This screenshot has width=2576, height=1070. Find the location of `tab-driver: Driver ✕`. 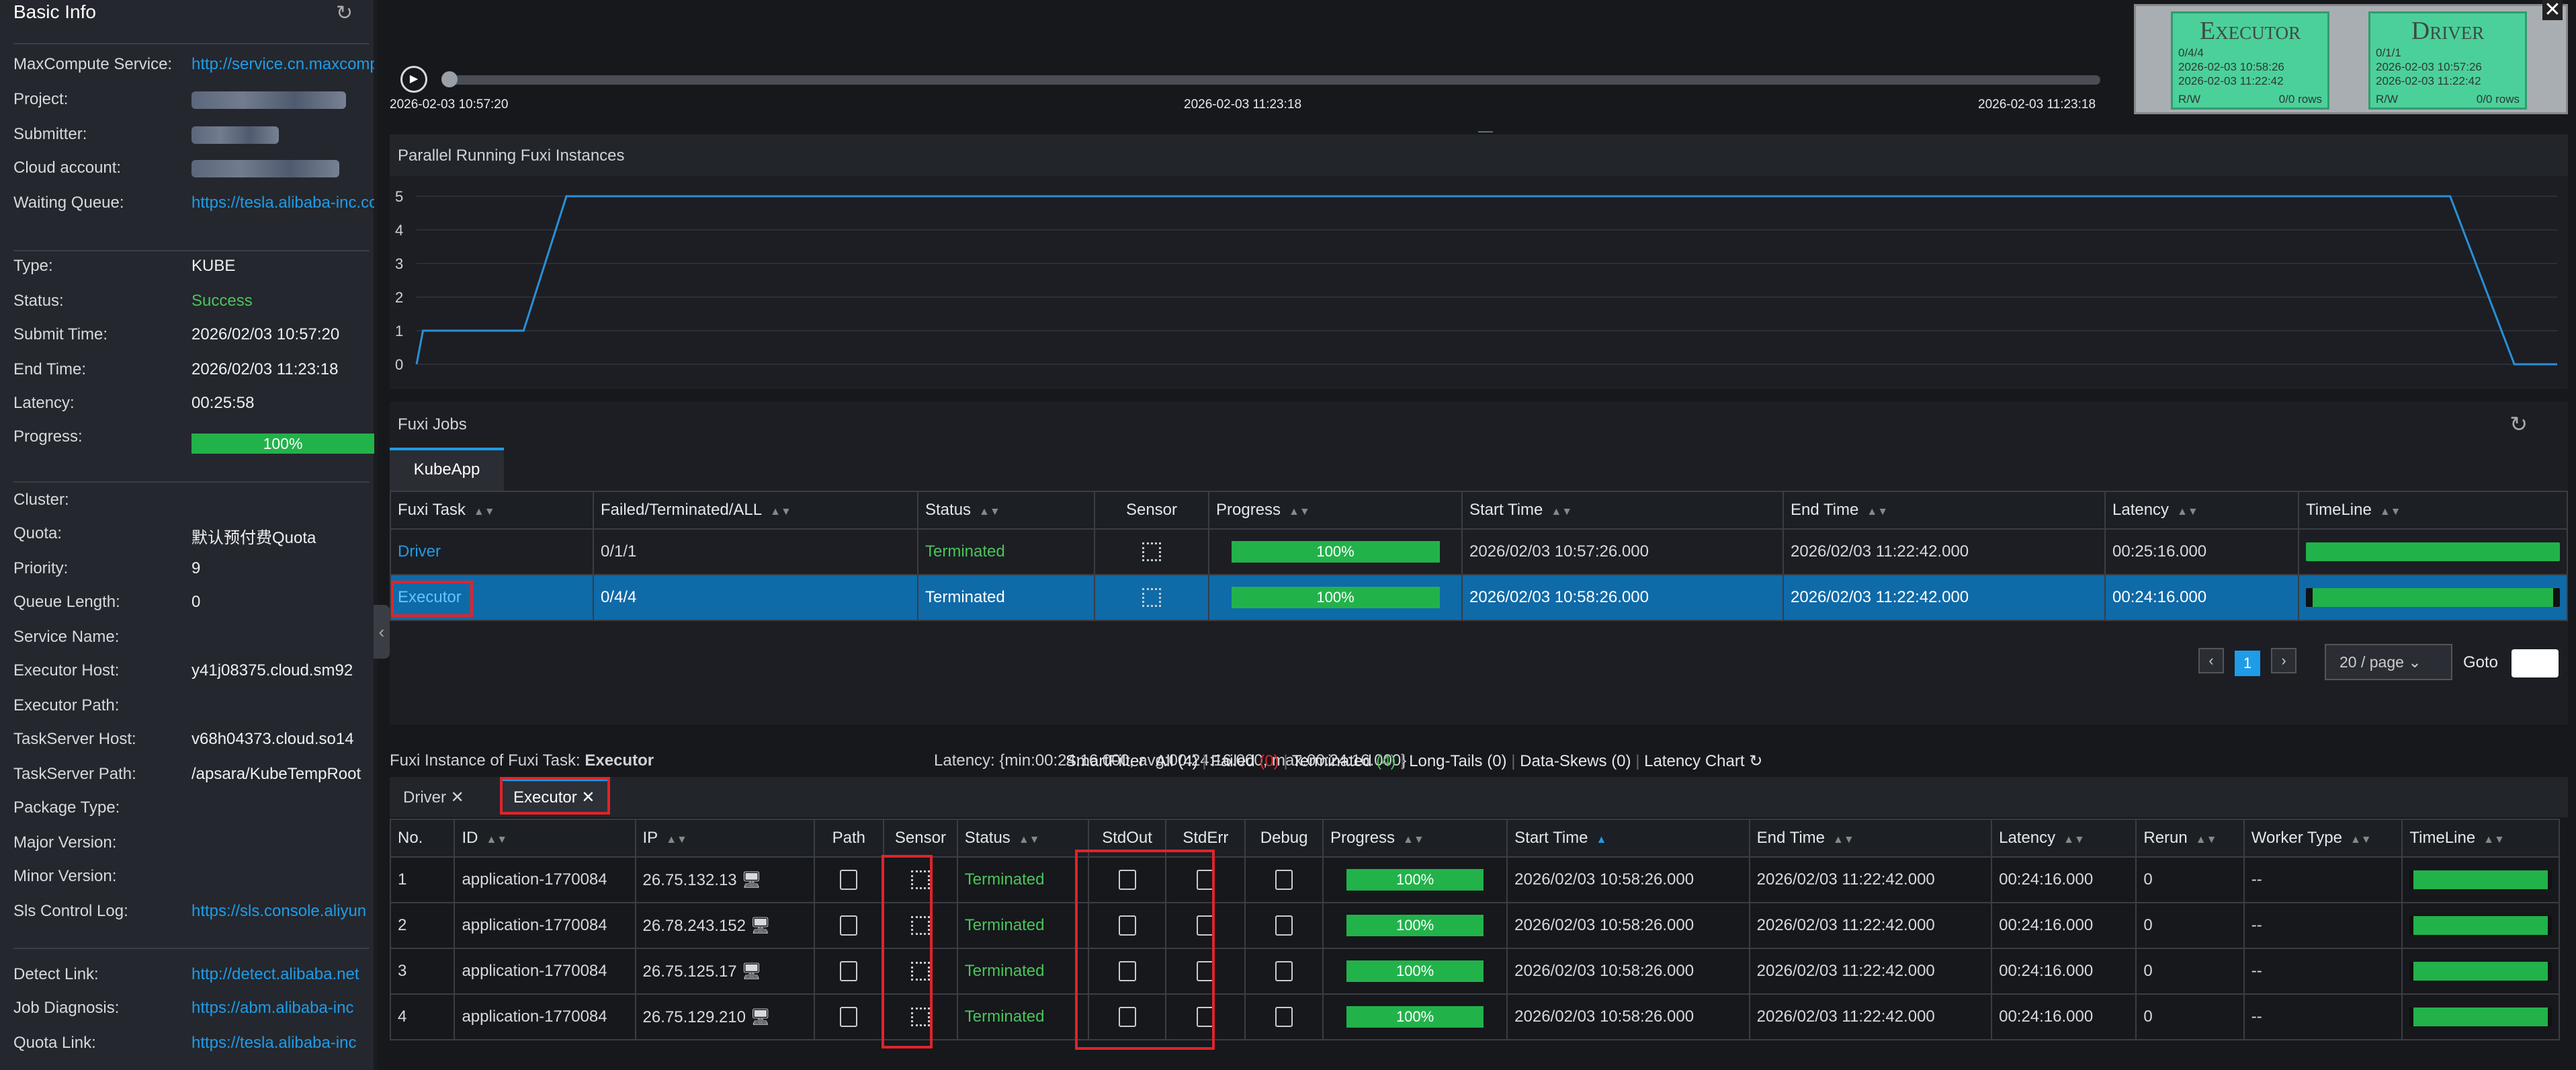

tab-driver: Driver ✕ is located at coordinates (434, 798).